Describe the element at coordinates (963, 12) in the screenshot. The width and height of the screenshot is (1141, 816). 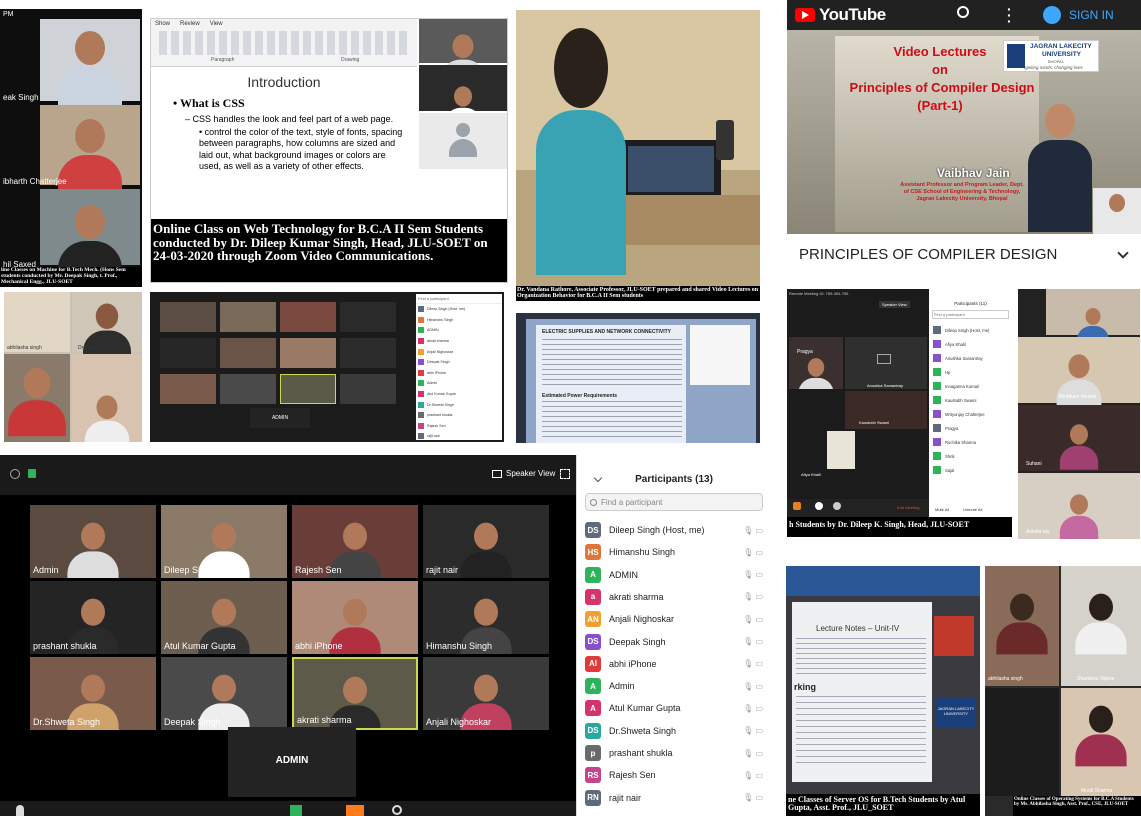
I see `search-icon` at that location.